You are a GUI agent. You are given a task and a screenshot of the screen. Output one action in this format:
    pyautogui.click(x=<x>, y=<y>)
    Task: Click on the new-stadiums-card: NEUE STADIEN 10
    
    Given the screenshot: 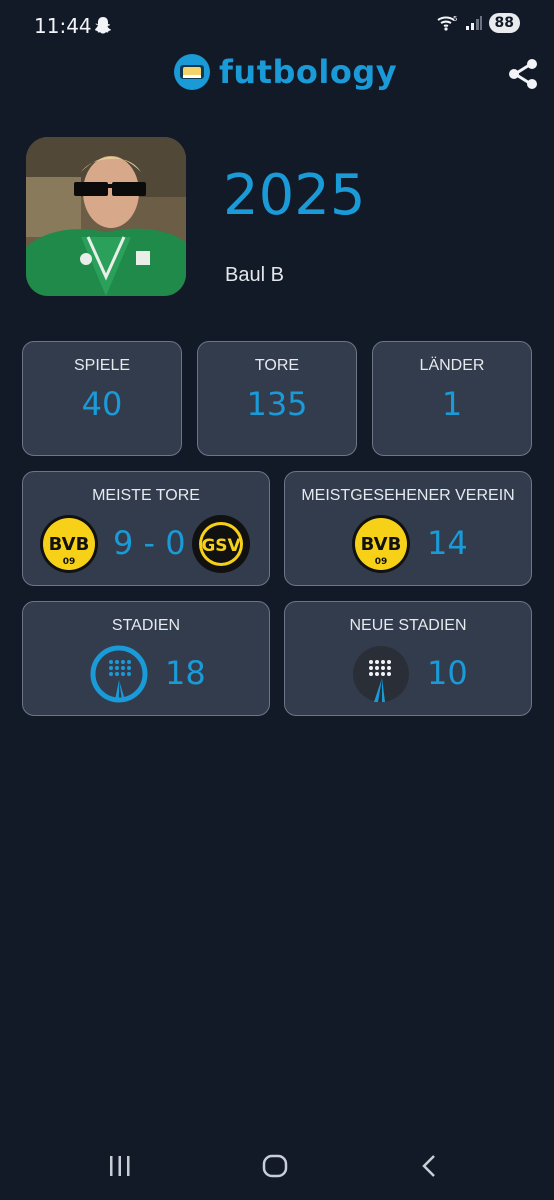 What is the action you would take?
    pyautogui.click(x=408, y=658)
    